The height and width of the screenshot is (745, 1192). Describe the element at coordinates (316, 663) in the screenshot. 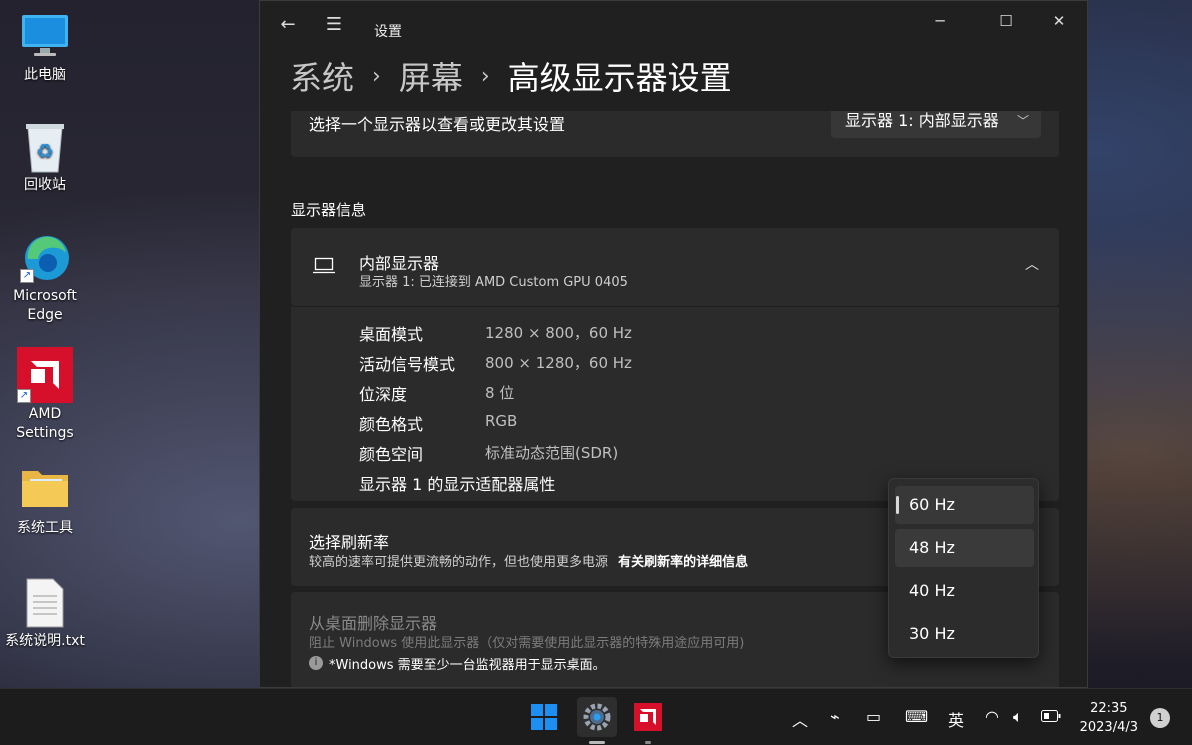

I see `info-icon: i` at that location.